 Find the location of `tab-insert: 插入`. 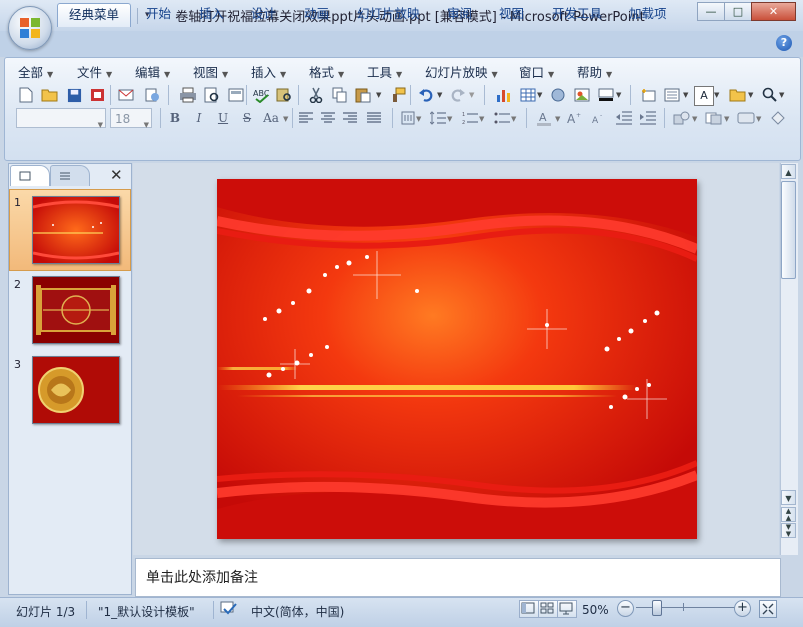

tab-insert: 插入 is located at coordinates (211, 14).